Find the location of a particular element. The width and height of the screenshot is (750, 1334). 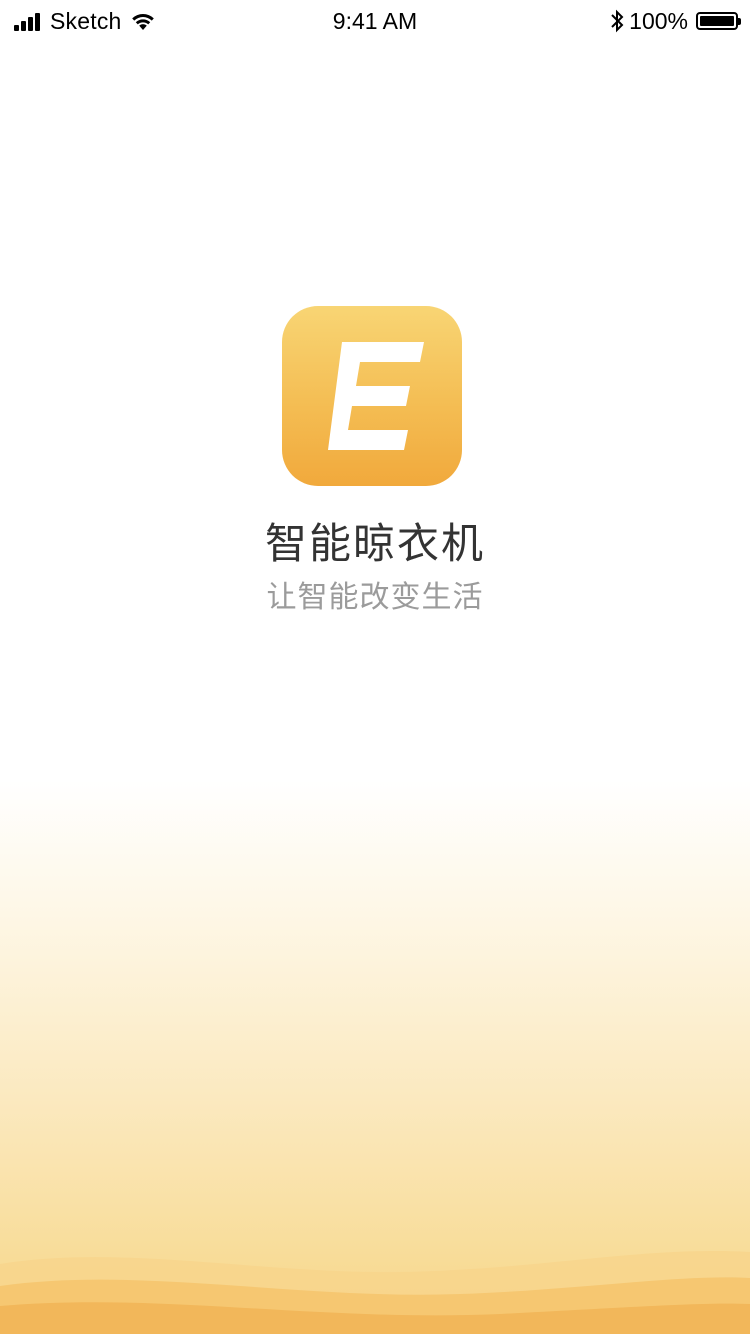

battery-percent: 100% is located at coordinates (658, 20).